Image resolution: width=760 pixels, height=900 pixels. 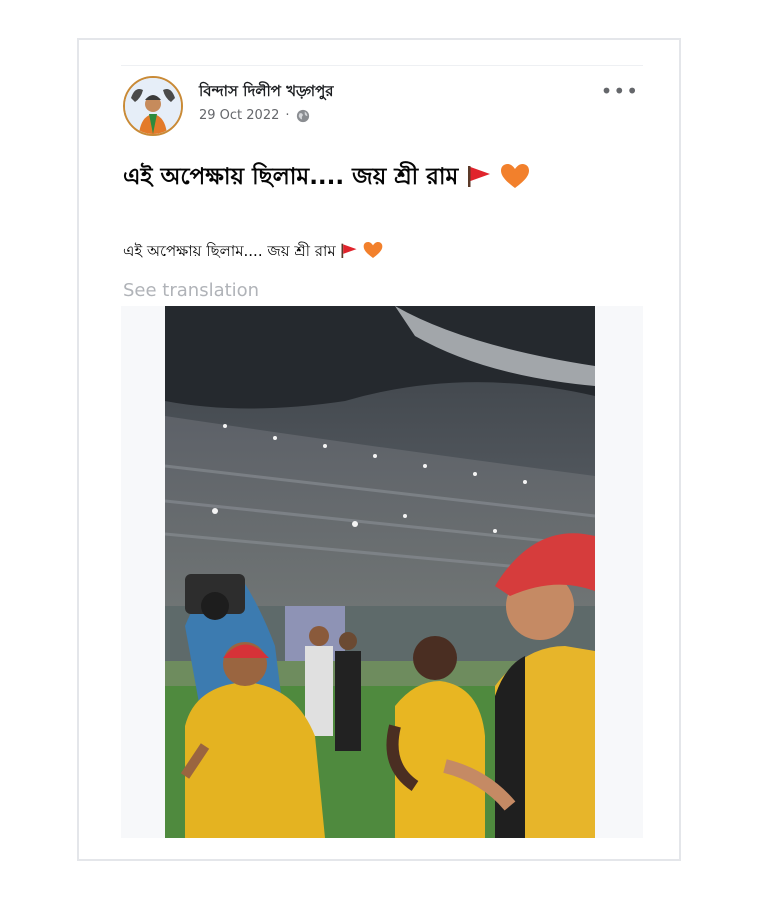 I want to click on avatar, so click(x=153, y=106).